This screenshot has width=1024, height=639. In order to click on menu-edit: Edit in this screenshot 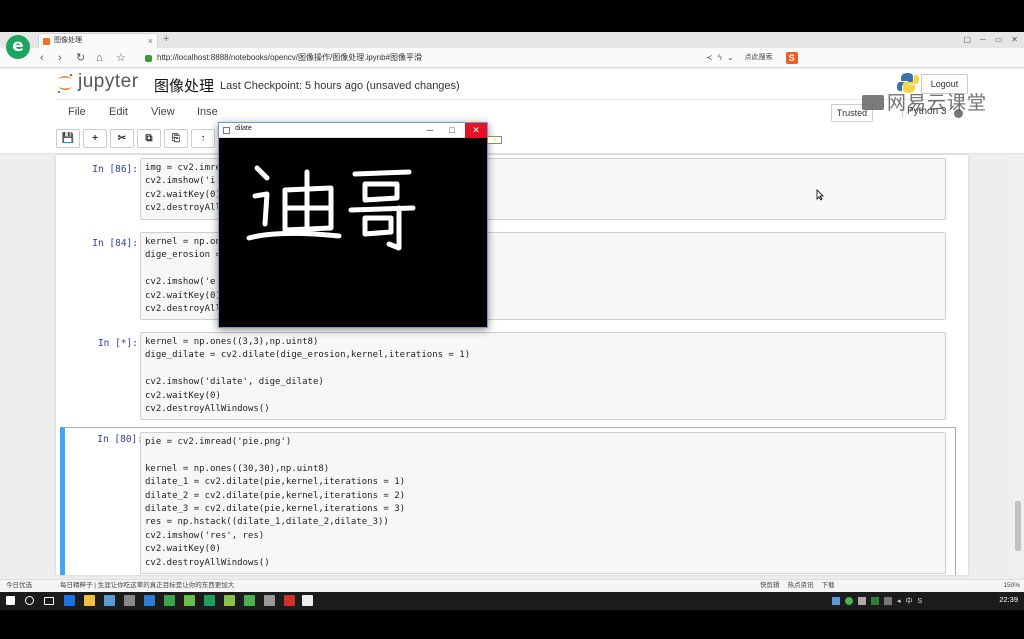, I will do `click(118, 112)`.